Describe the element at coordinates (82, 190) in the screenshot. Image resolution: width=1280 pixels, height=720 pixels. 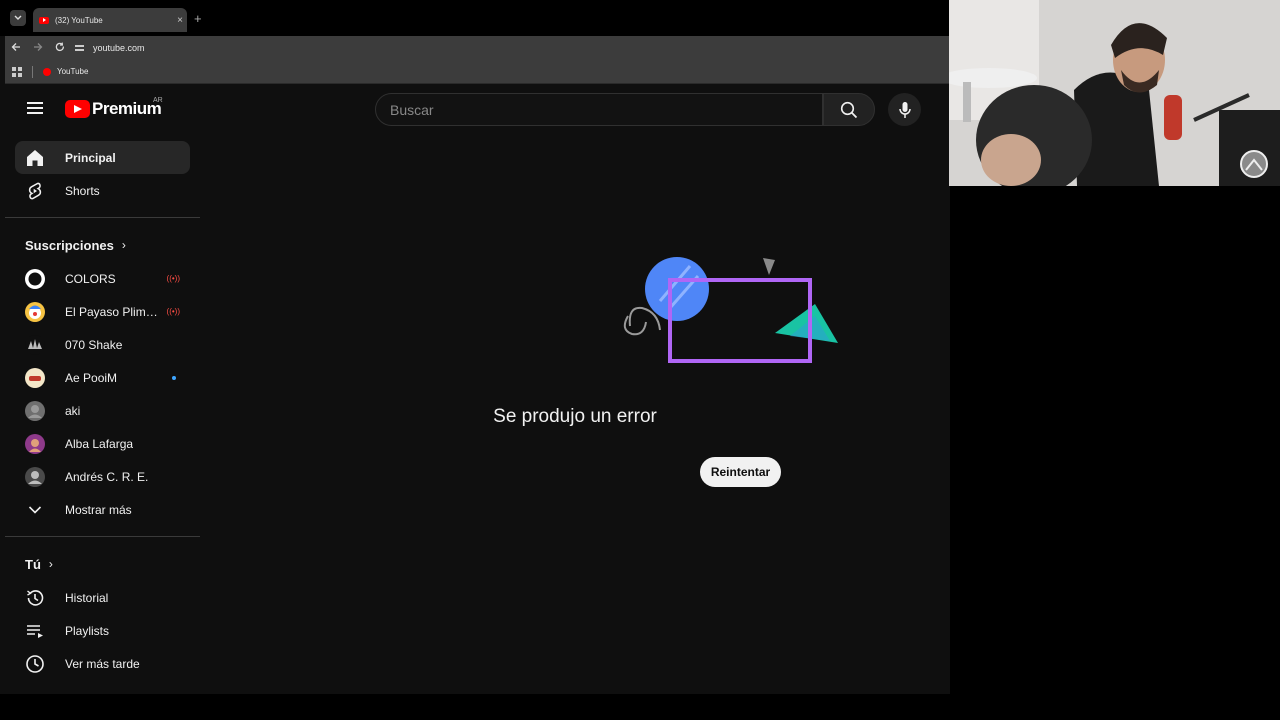
I see `sidebar-item-label: Shorts` at that location.